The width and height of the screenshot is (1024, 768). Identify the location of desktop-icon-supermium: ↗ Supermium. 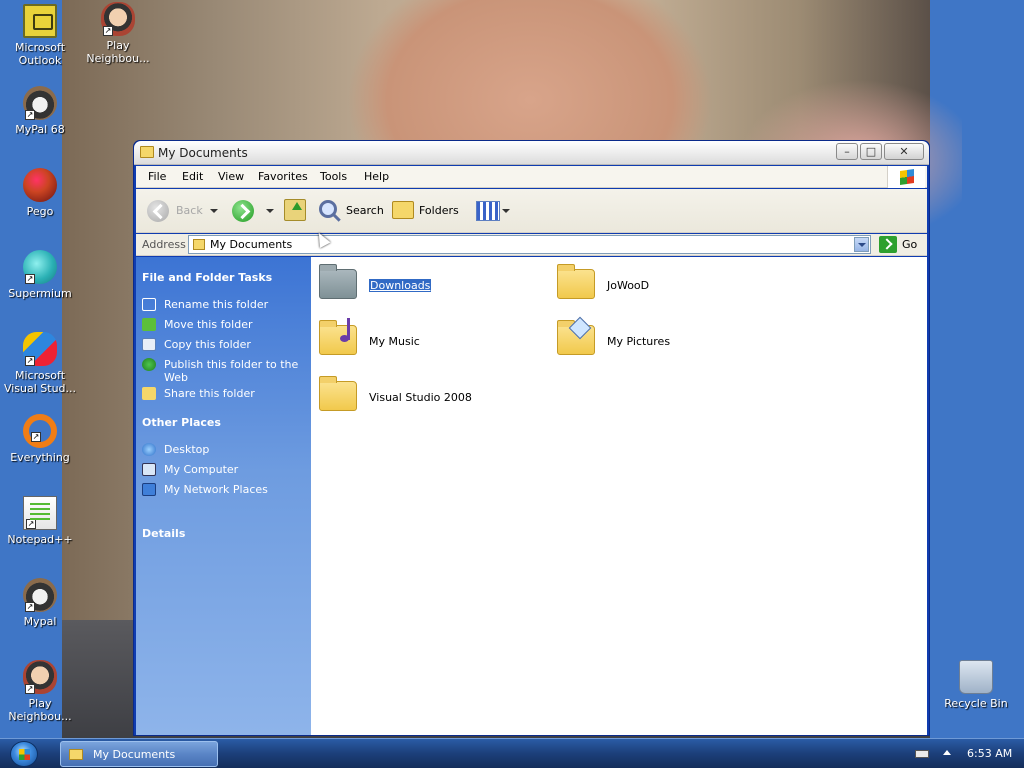
(40, 275).